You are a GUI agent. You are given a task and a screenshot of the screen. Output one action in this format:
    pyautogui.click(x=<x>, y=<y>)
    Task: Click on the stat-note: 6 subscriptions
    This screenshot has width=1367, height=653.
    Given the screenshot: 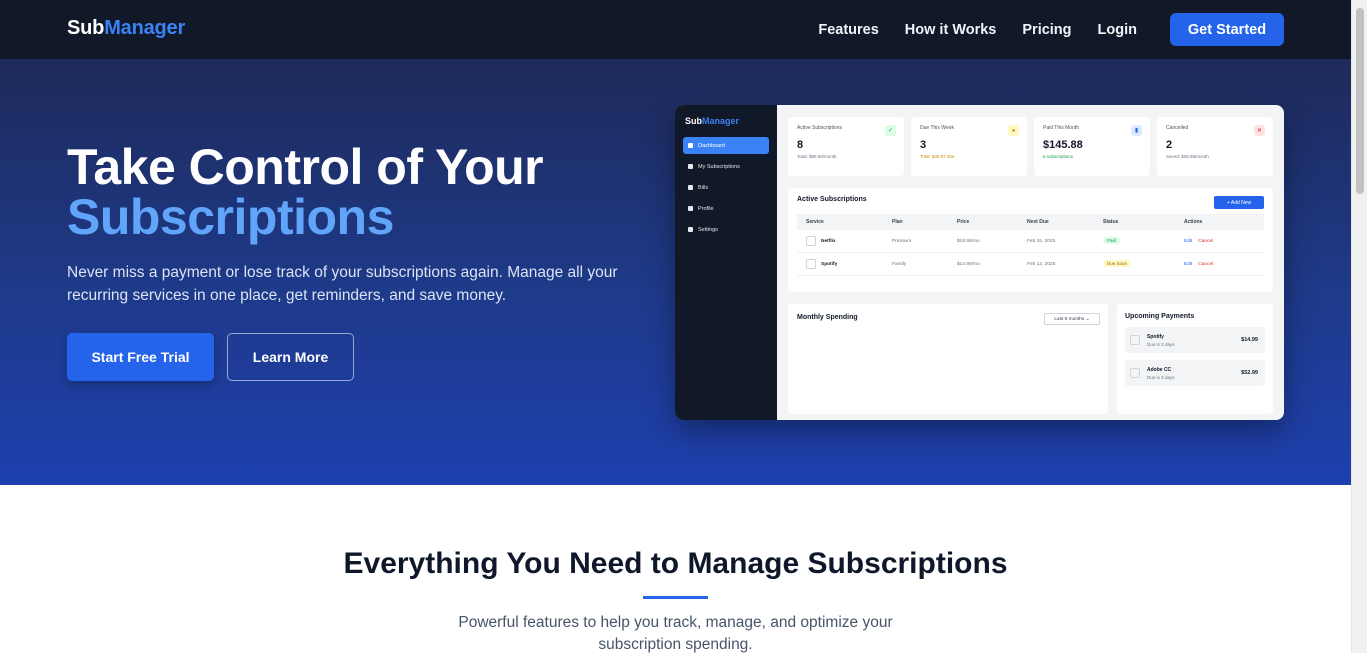 What is the action you would take?
    pyautogui.click(x=1058, y=156)
    